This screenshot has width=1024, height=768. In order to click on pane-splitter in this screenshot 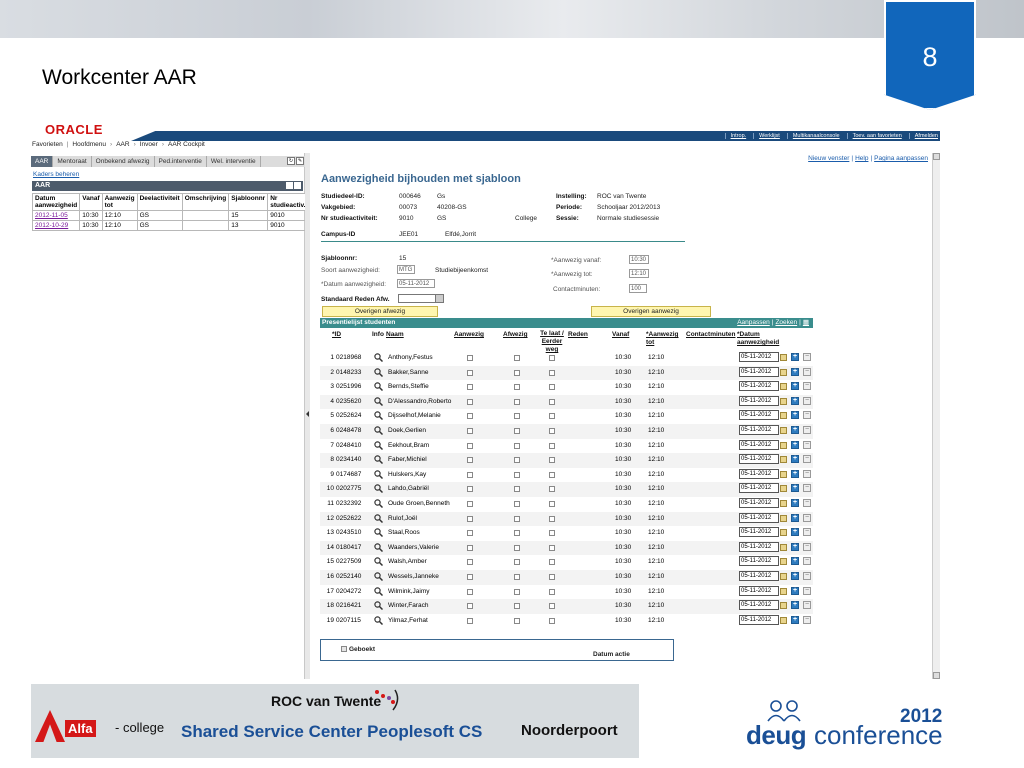, I will do `click(307, 416)`.